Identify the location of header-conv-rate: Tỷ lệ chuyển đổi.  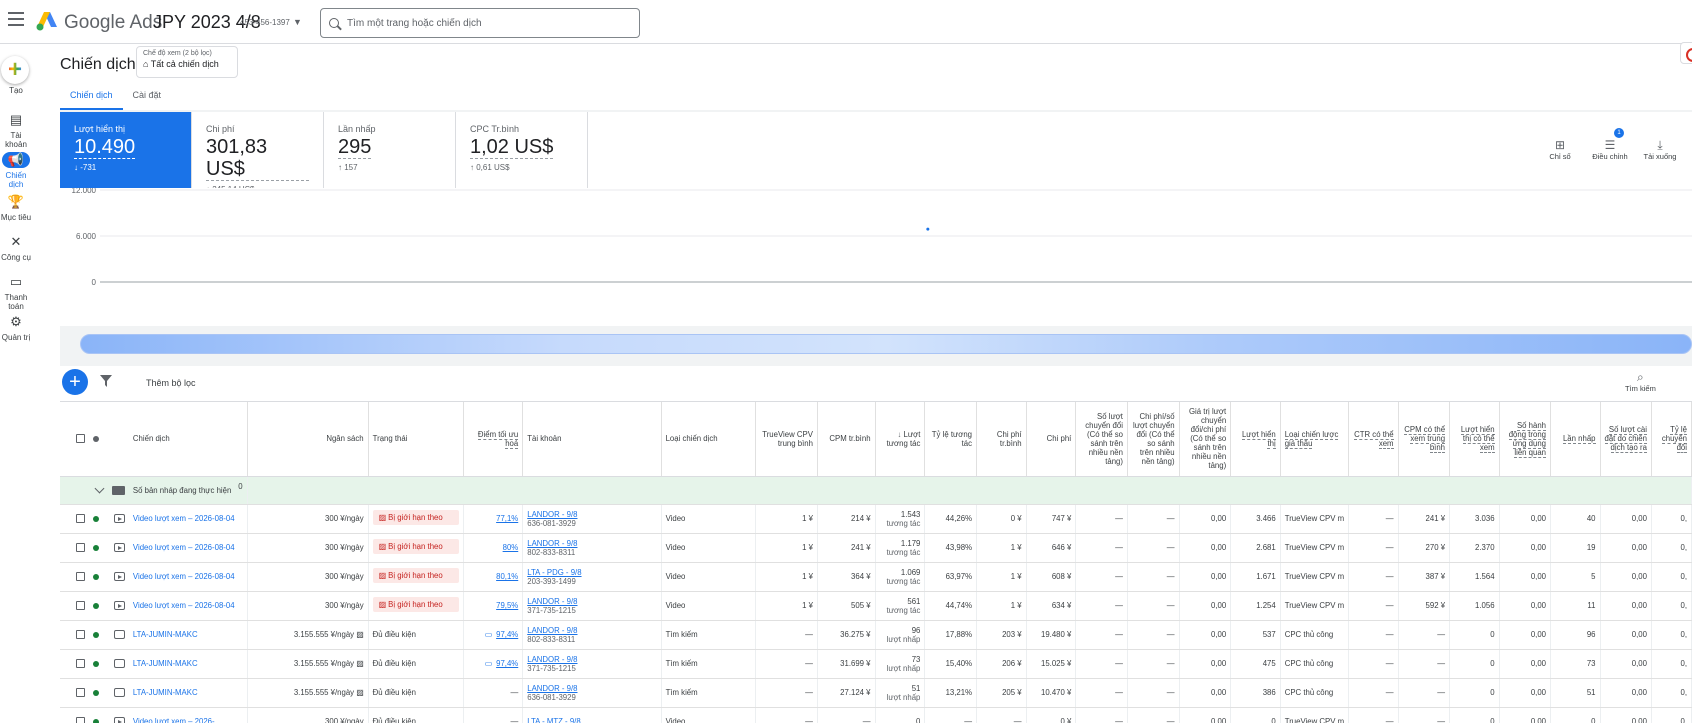
(1671, 439).